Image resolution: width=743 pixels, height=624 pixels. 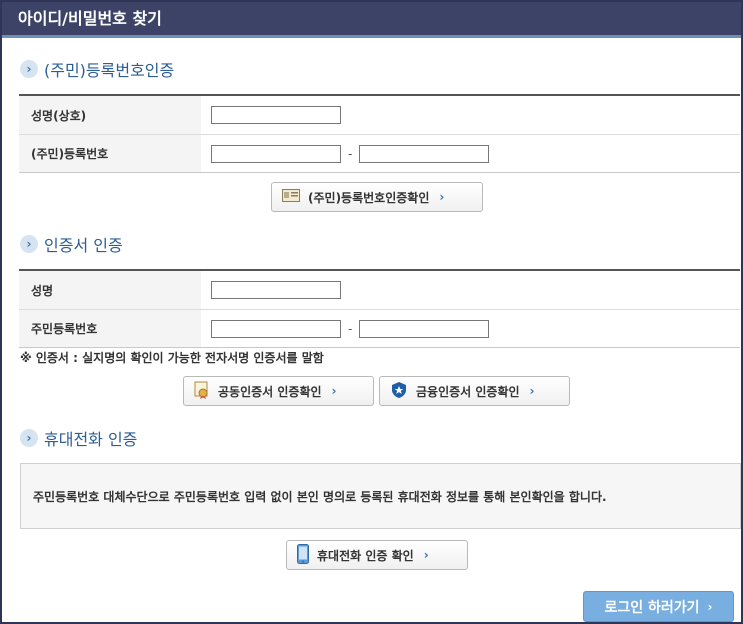 What do you see at coordinates (399, 391) in the screenshot?
I see `shield-star-icon` at bounding box center [399, 391].